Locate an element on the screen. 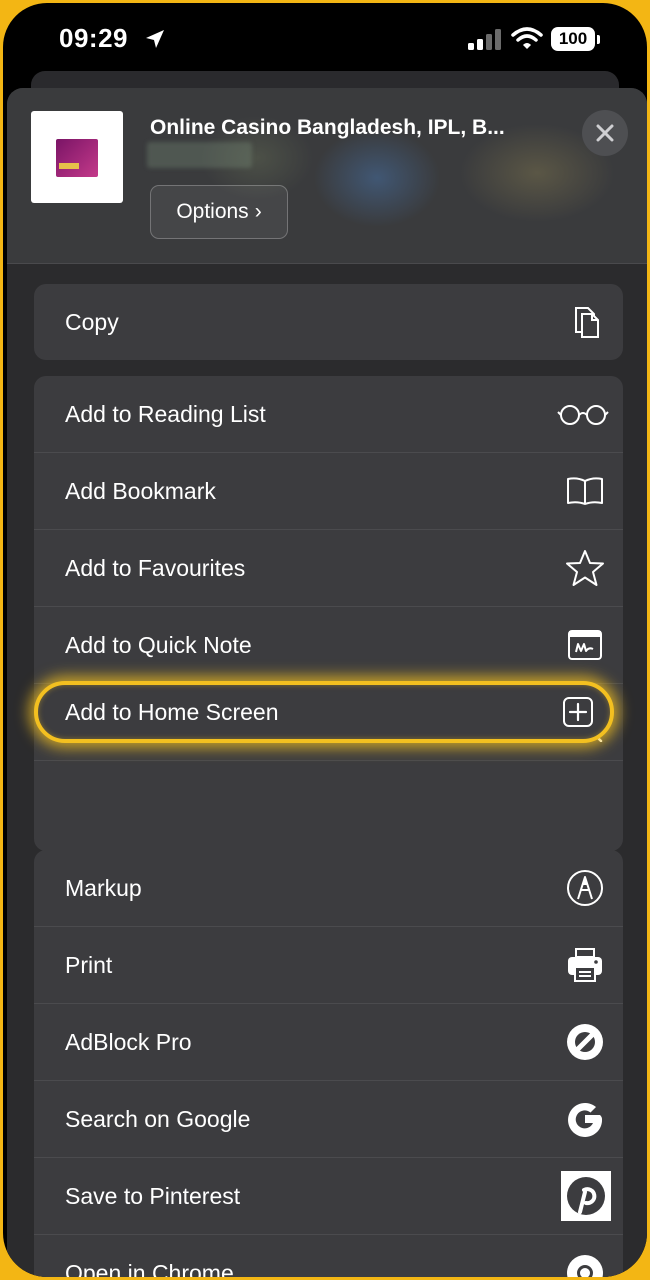  battery-icon is located at coordinates (598, 39).